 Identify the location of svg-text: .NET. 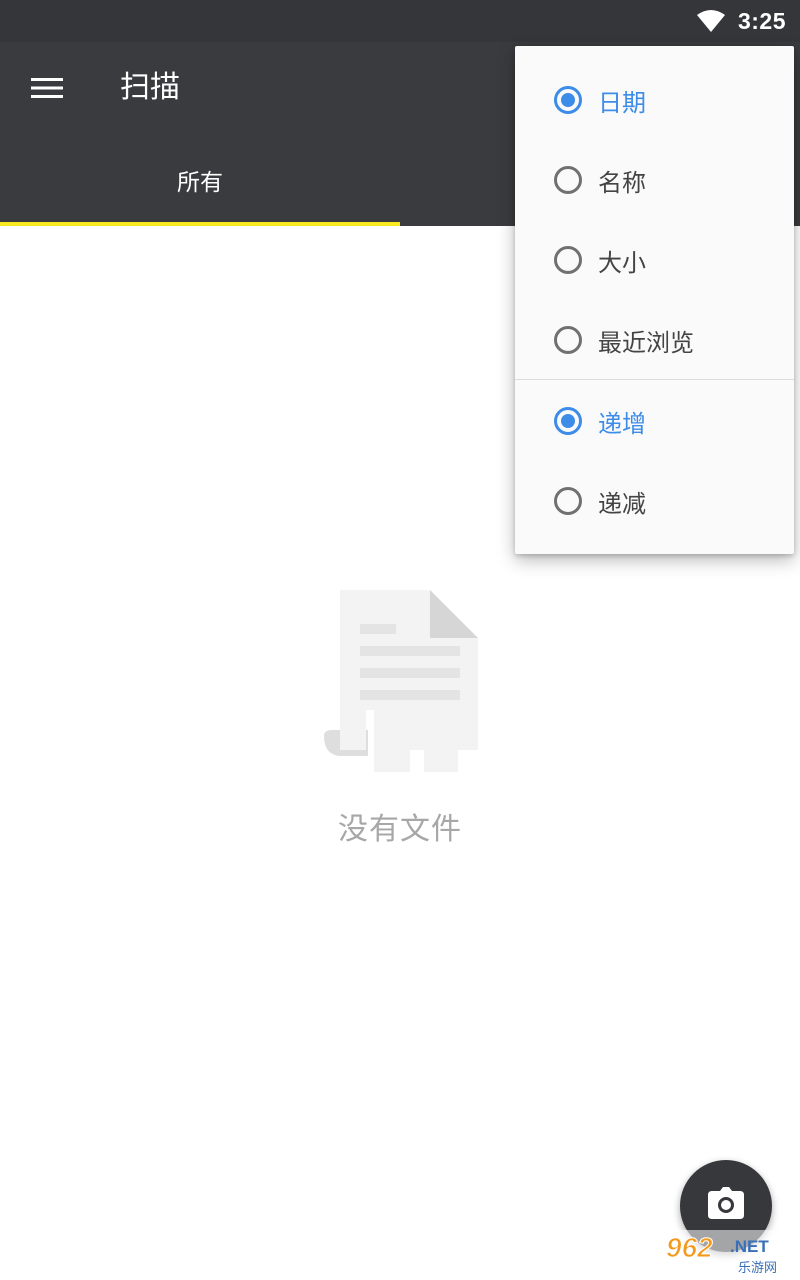
(749, 1246).